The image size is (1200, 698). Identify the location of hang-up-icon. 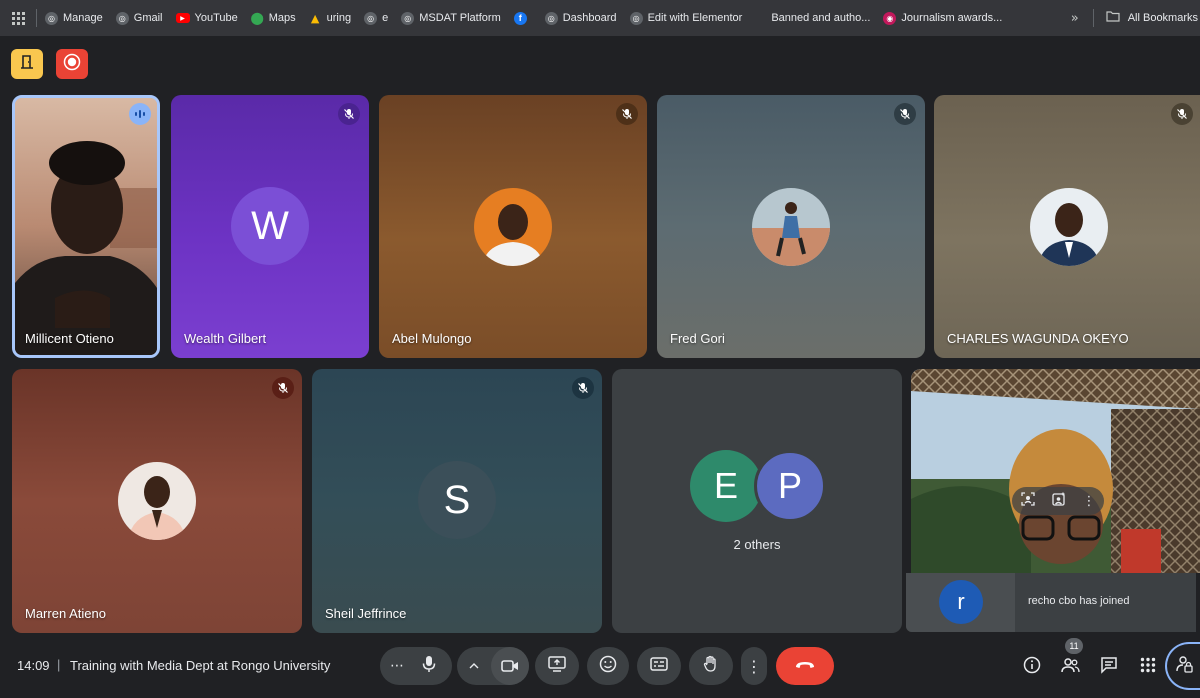
(805, 666).